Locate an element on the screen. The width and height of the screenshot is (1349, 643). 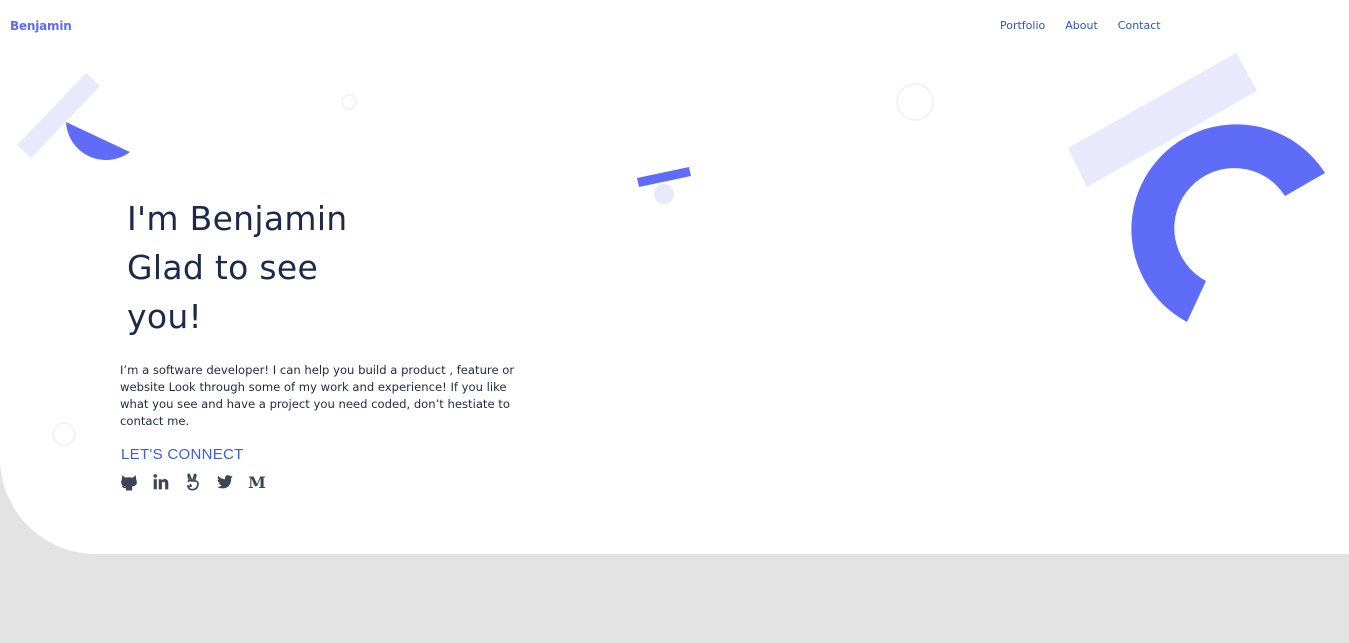
github-icon is located at coordinates (129, 482).